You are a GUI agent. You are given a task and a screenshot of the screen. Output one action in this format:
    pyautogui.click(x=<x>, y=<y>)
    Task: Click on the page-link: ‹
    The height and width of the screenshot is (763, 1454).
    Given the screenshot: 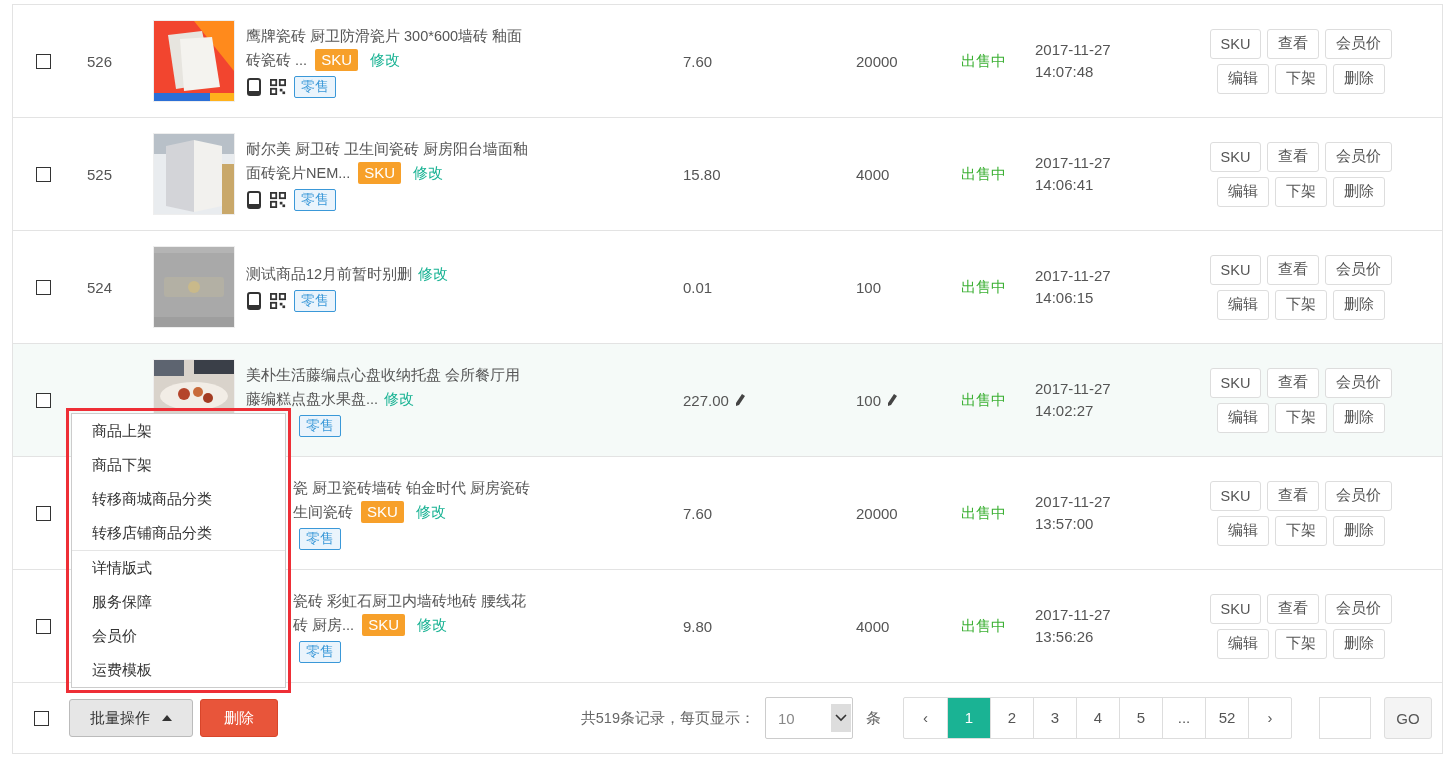 What is the action you would take?
    pyautogui.click(x=925, y=718)
    